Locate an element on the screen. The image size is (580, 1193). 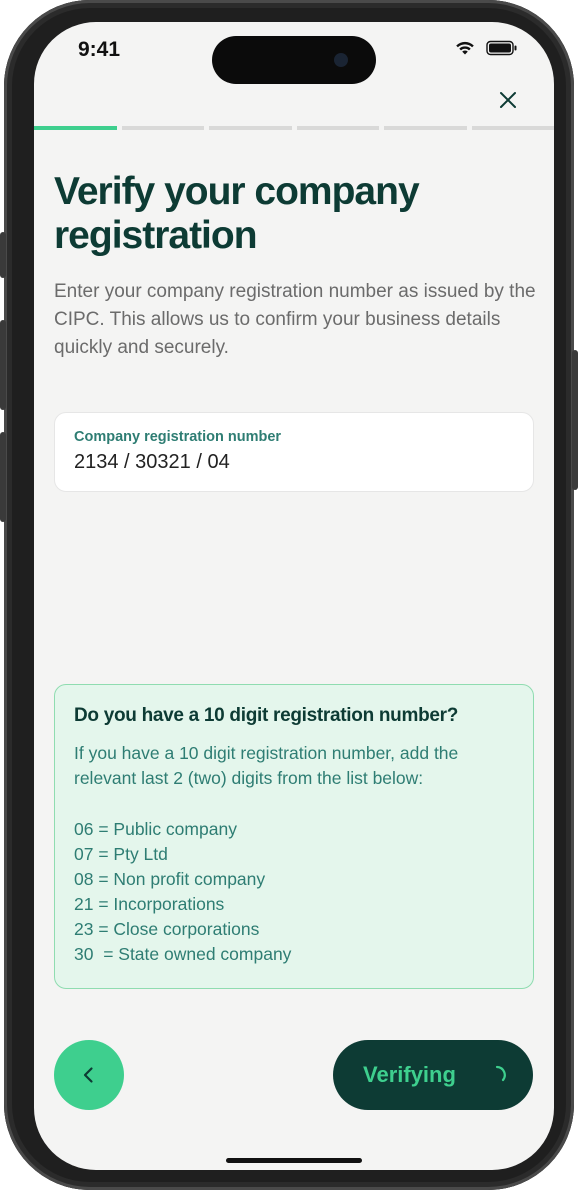
side-button-action is located at coordinates (3, 255).